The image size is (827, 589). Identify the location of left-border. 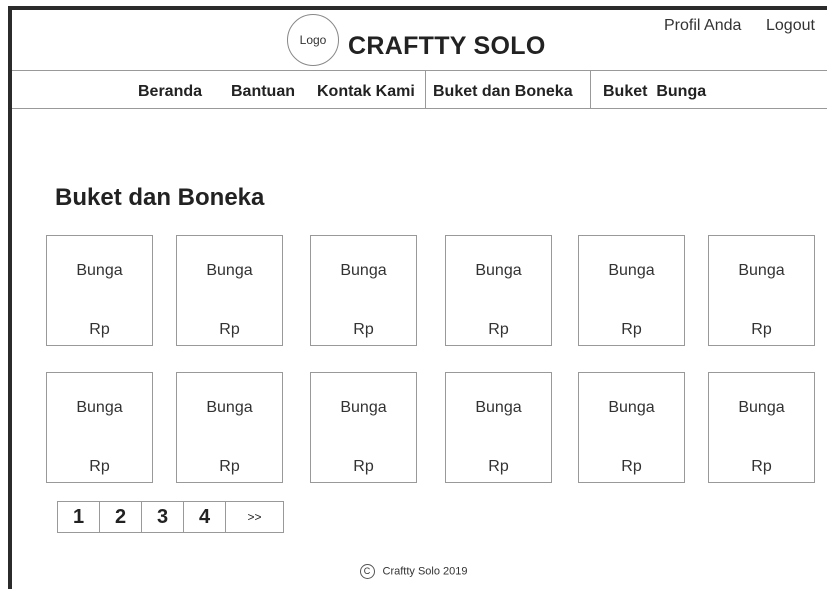
(10, 297).